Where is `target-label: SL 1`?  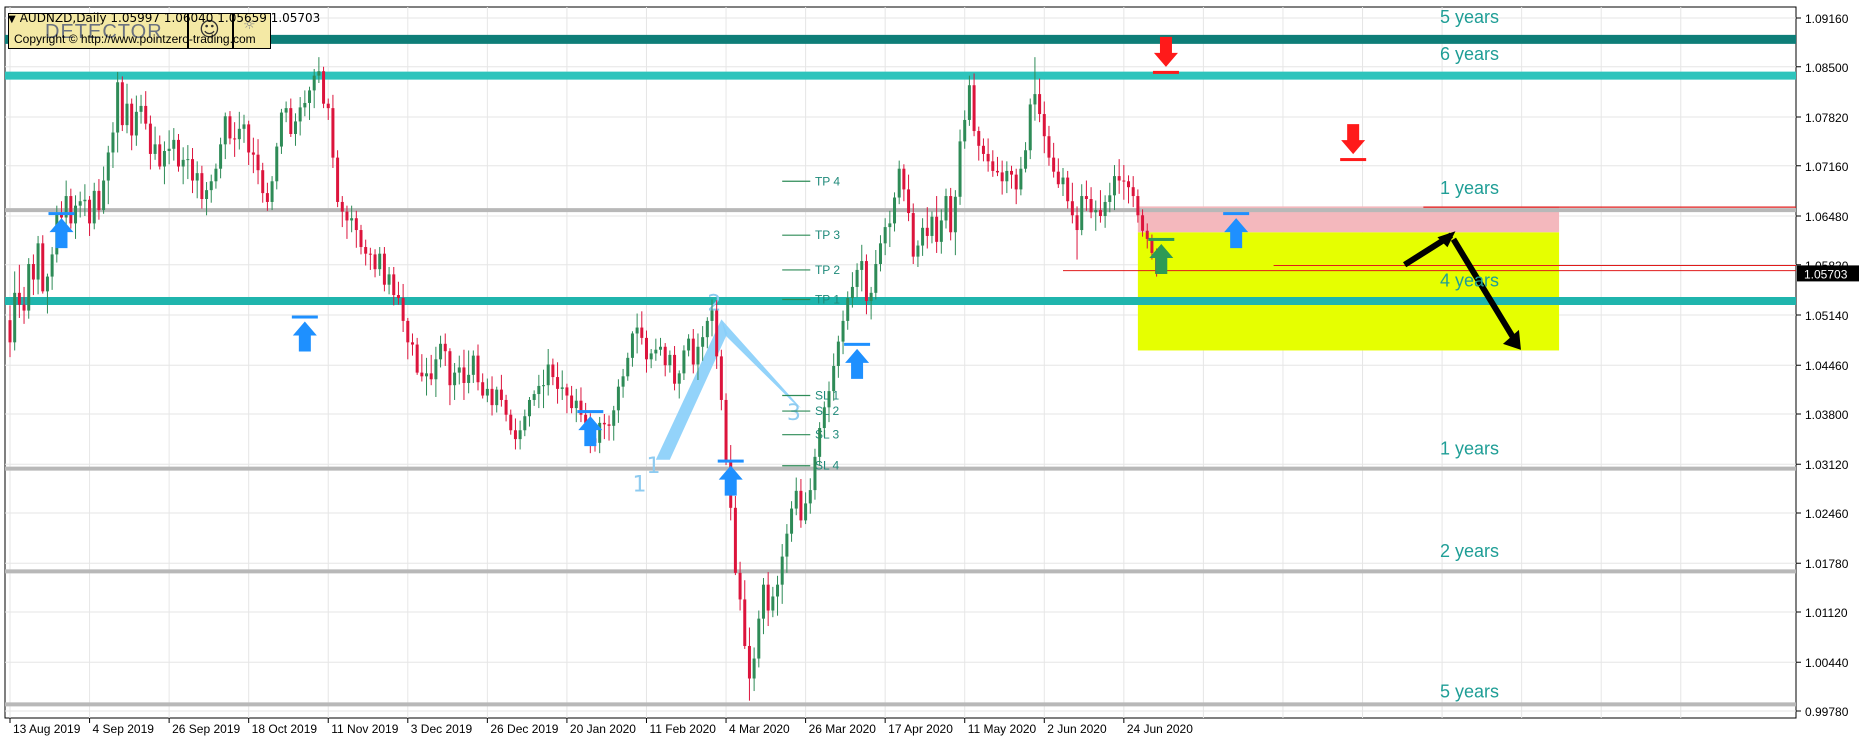
target-label: SL 1 is located at coordinates (827, 396).